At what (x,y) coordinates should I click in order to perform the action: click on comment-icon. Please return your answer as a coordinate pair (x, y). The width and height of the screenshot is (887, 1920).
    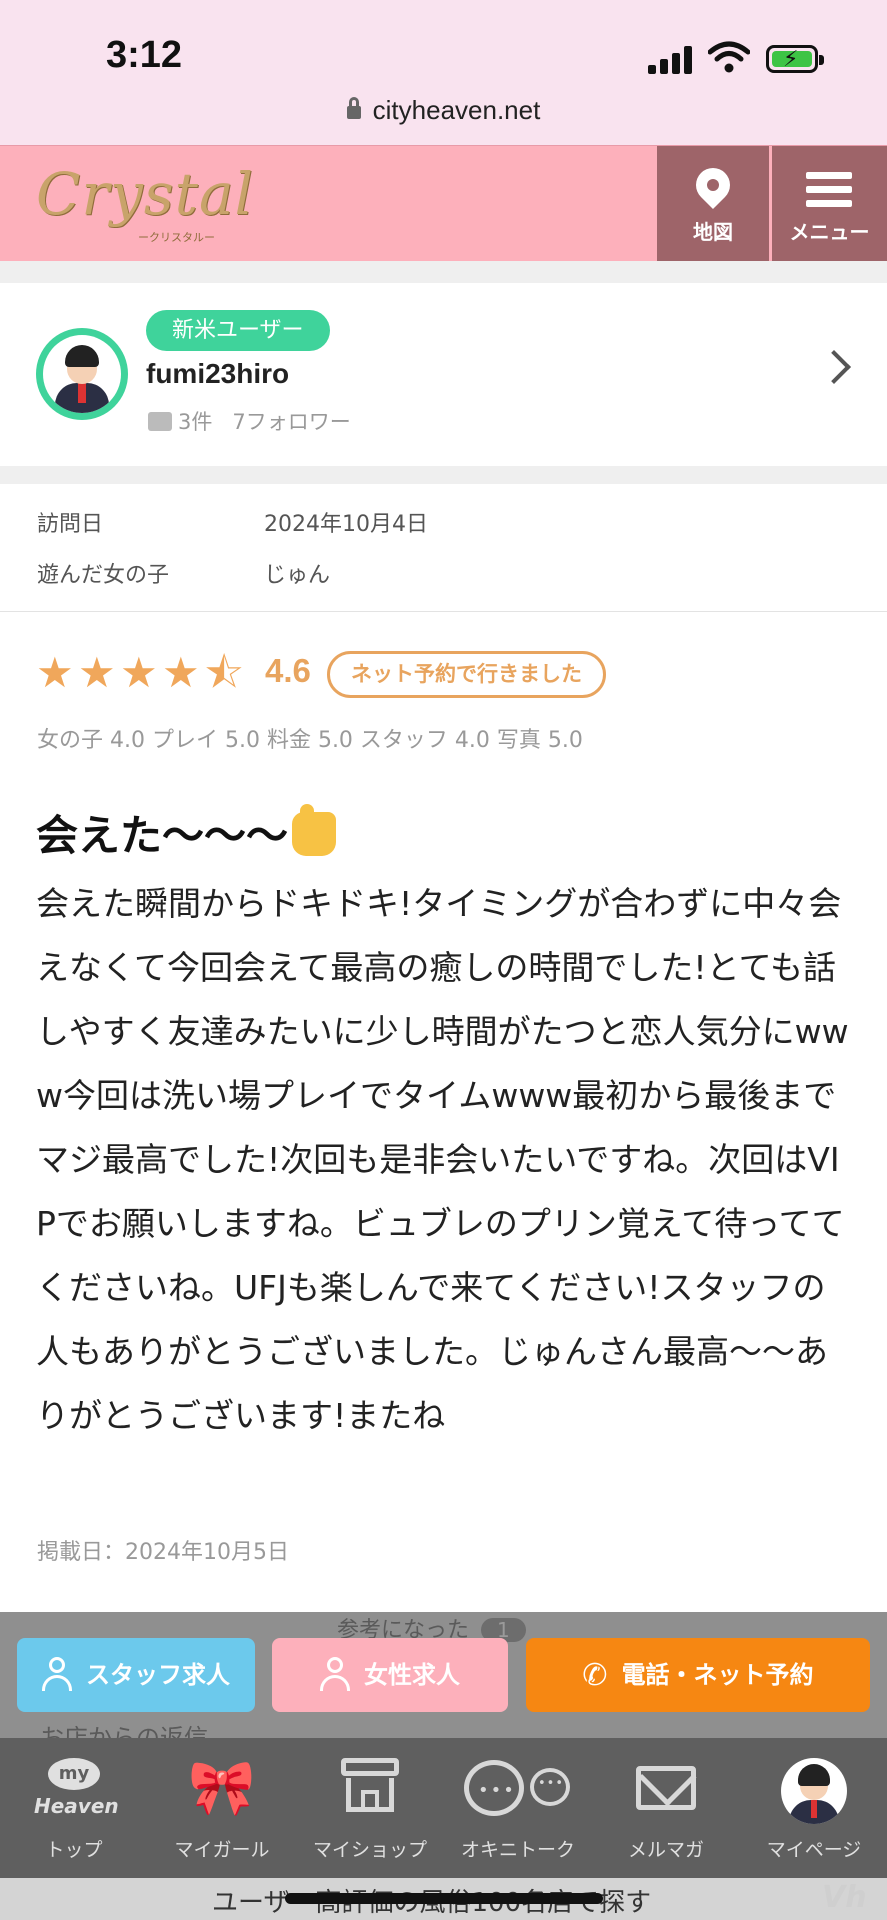
    Looking at the image, I should click on (160, 421).